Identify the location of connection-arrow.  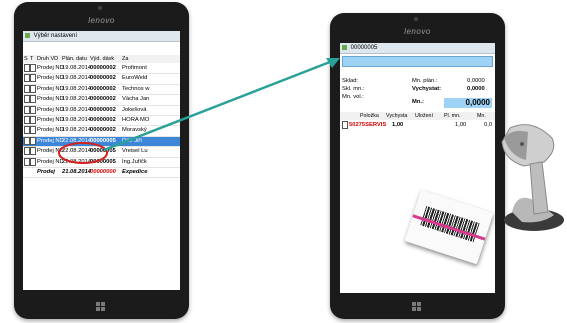
(219, 105).